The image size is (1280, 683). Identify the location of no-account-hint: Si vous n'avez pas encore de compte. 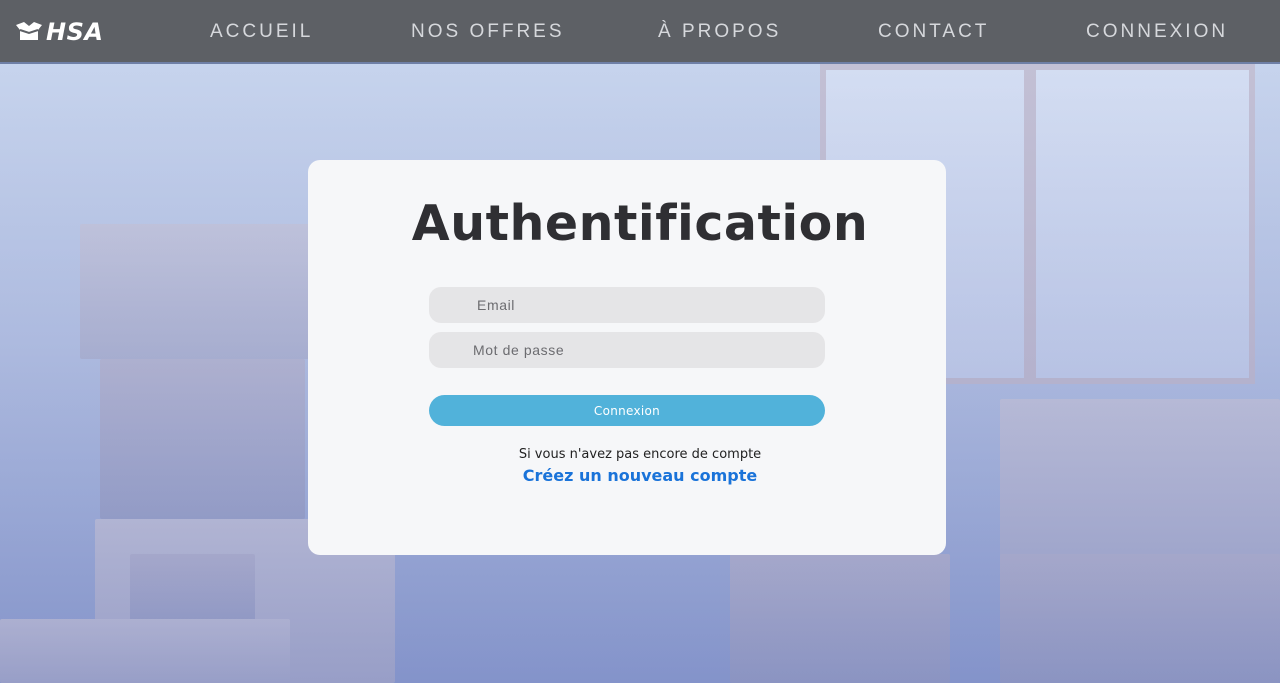
(640, 454).